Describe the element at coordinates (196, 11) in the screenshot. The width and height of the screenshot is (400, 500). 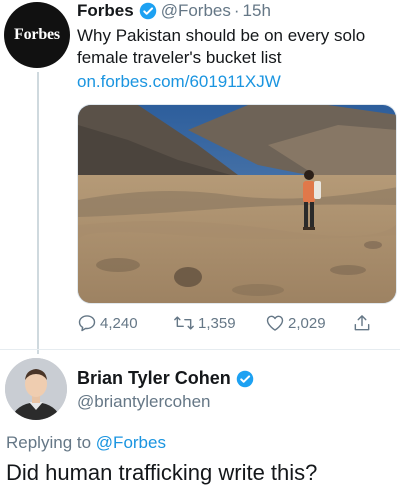
I see `author-handle: @Forbes` at that location.